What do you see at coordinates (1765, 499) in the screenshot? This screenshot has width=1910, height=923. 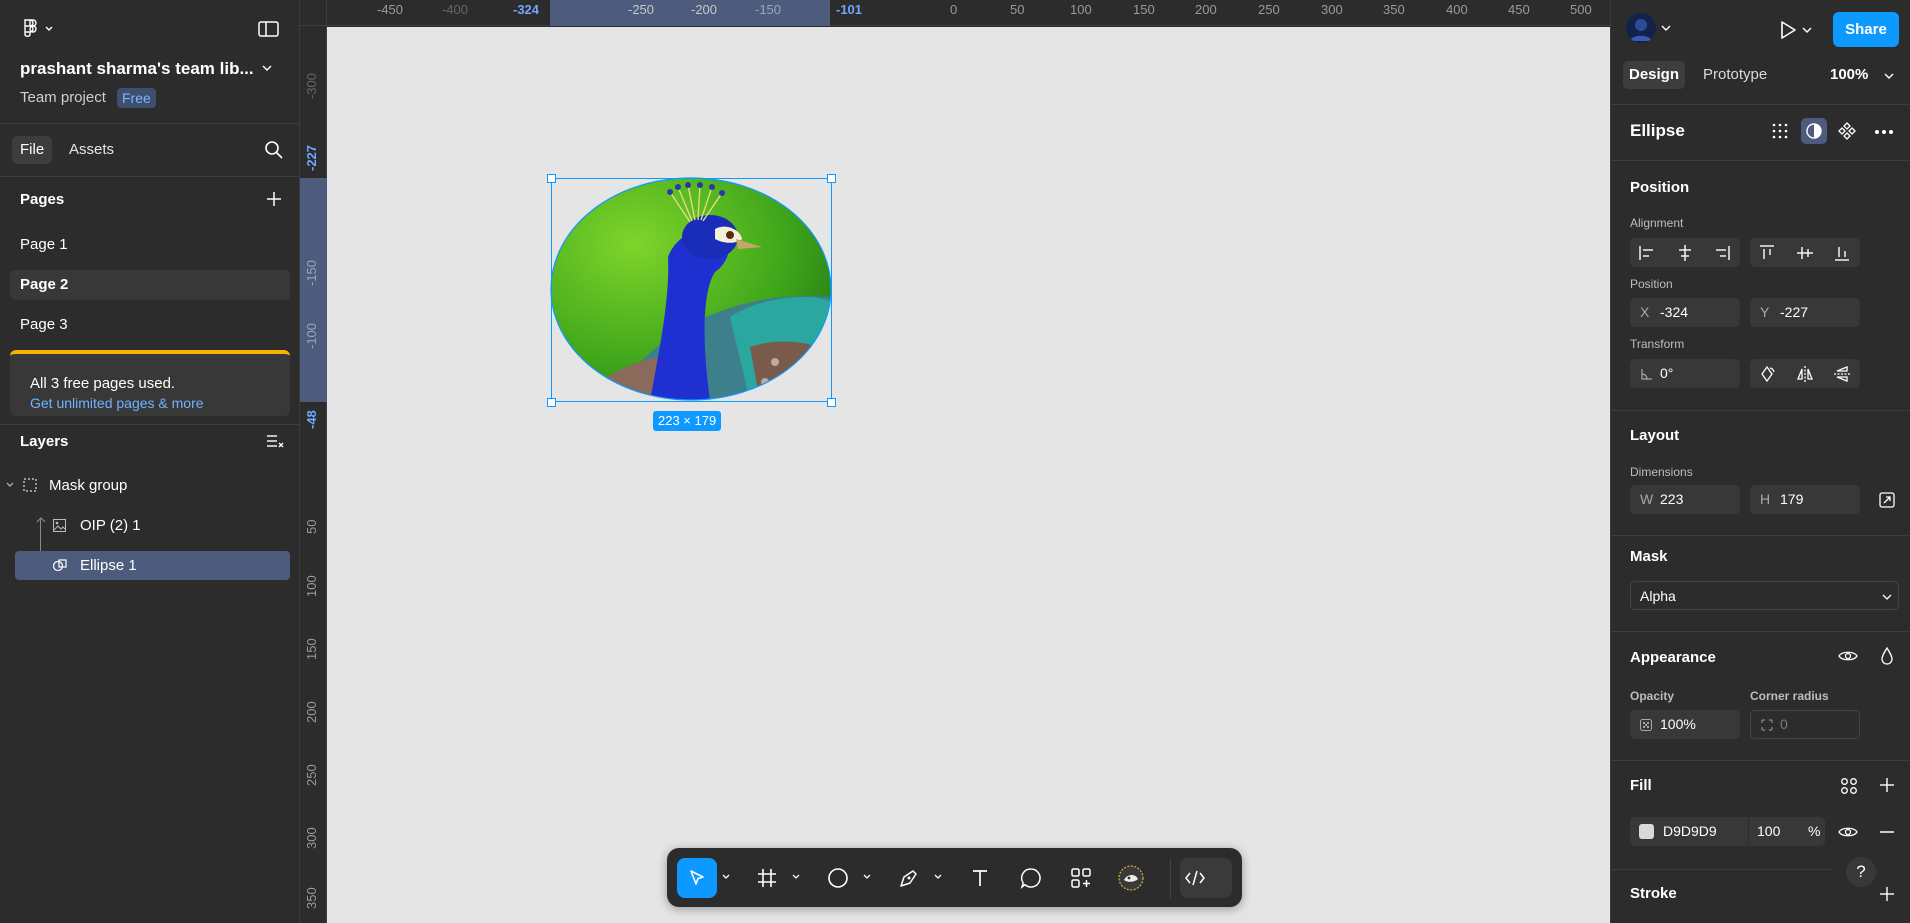 I see `h-prefix: H` at bounding box center [1765, 499].